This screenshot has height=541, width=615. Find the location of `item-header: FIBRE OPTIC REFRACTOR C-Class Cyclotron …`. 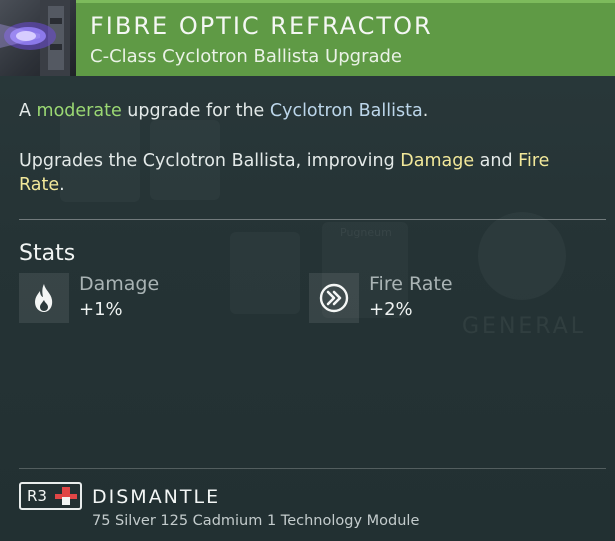

item-header: FIBRE OPTIC REFRACTOR C-Class Cyclotron … is located at coordinates (307, 38).